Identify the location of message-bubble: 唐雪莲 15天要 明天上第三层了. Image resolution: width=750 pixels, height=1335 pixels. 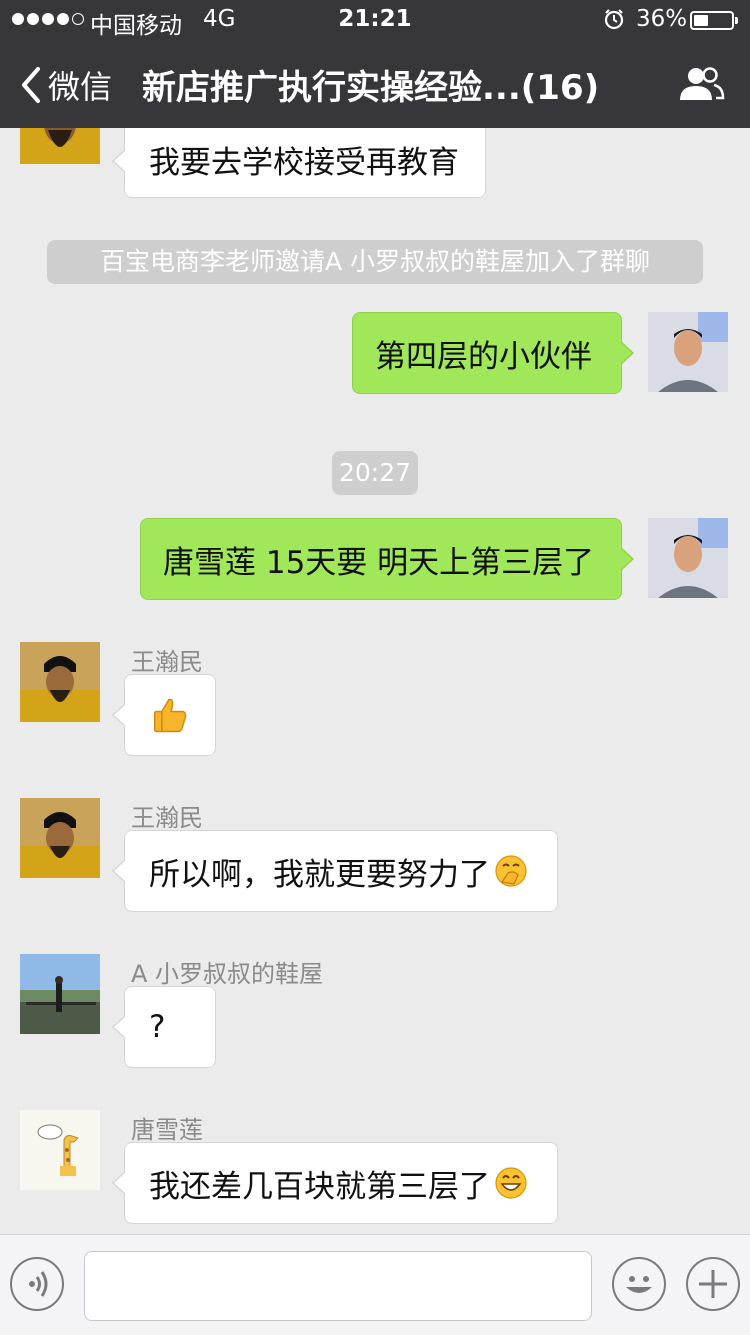
(387, 559).